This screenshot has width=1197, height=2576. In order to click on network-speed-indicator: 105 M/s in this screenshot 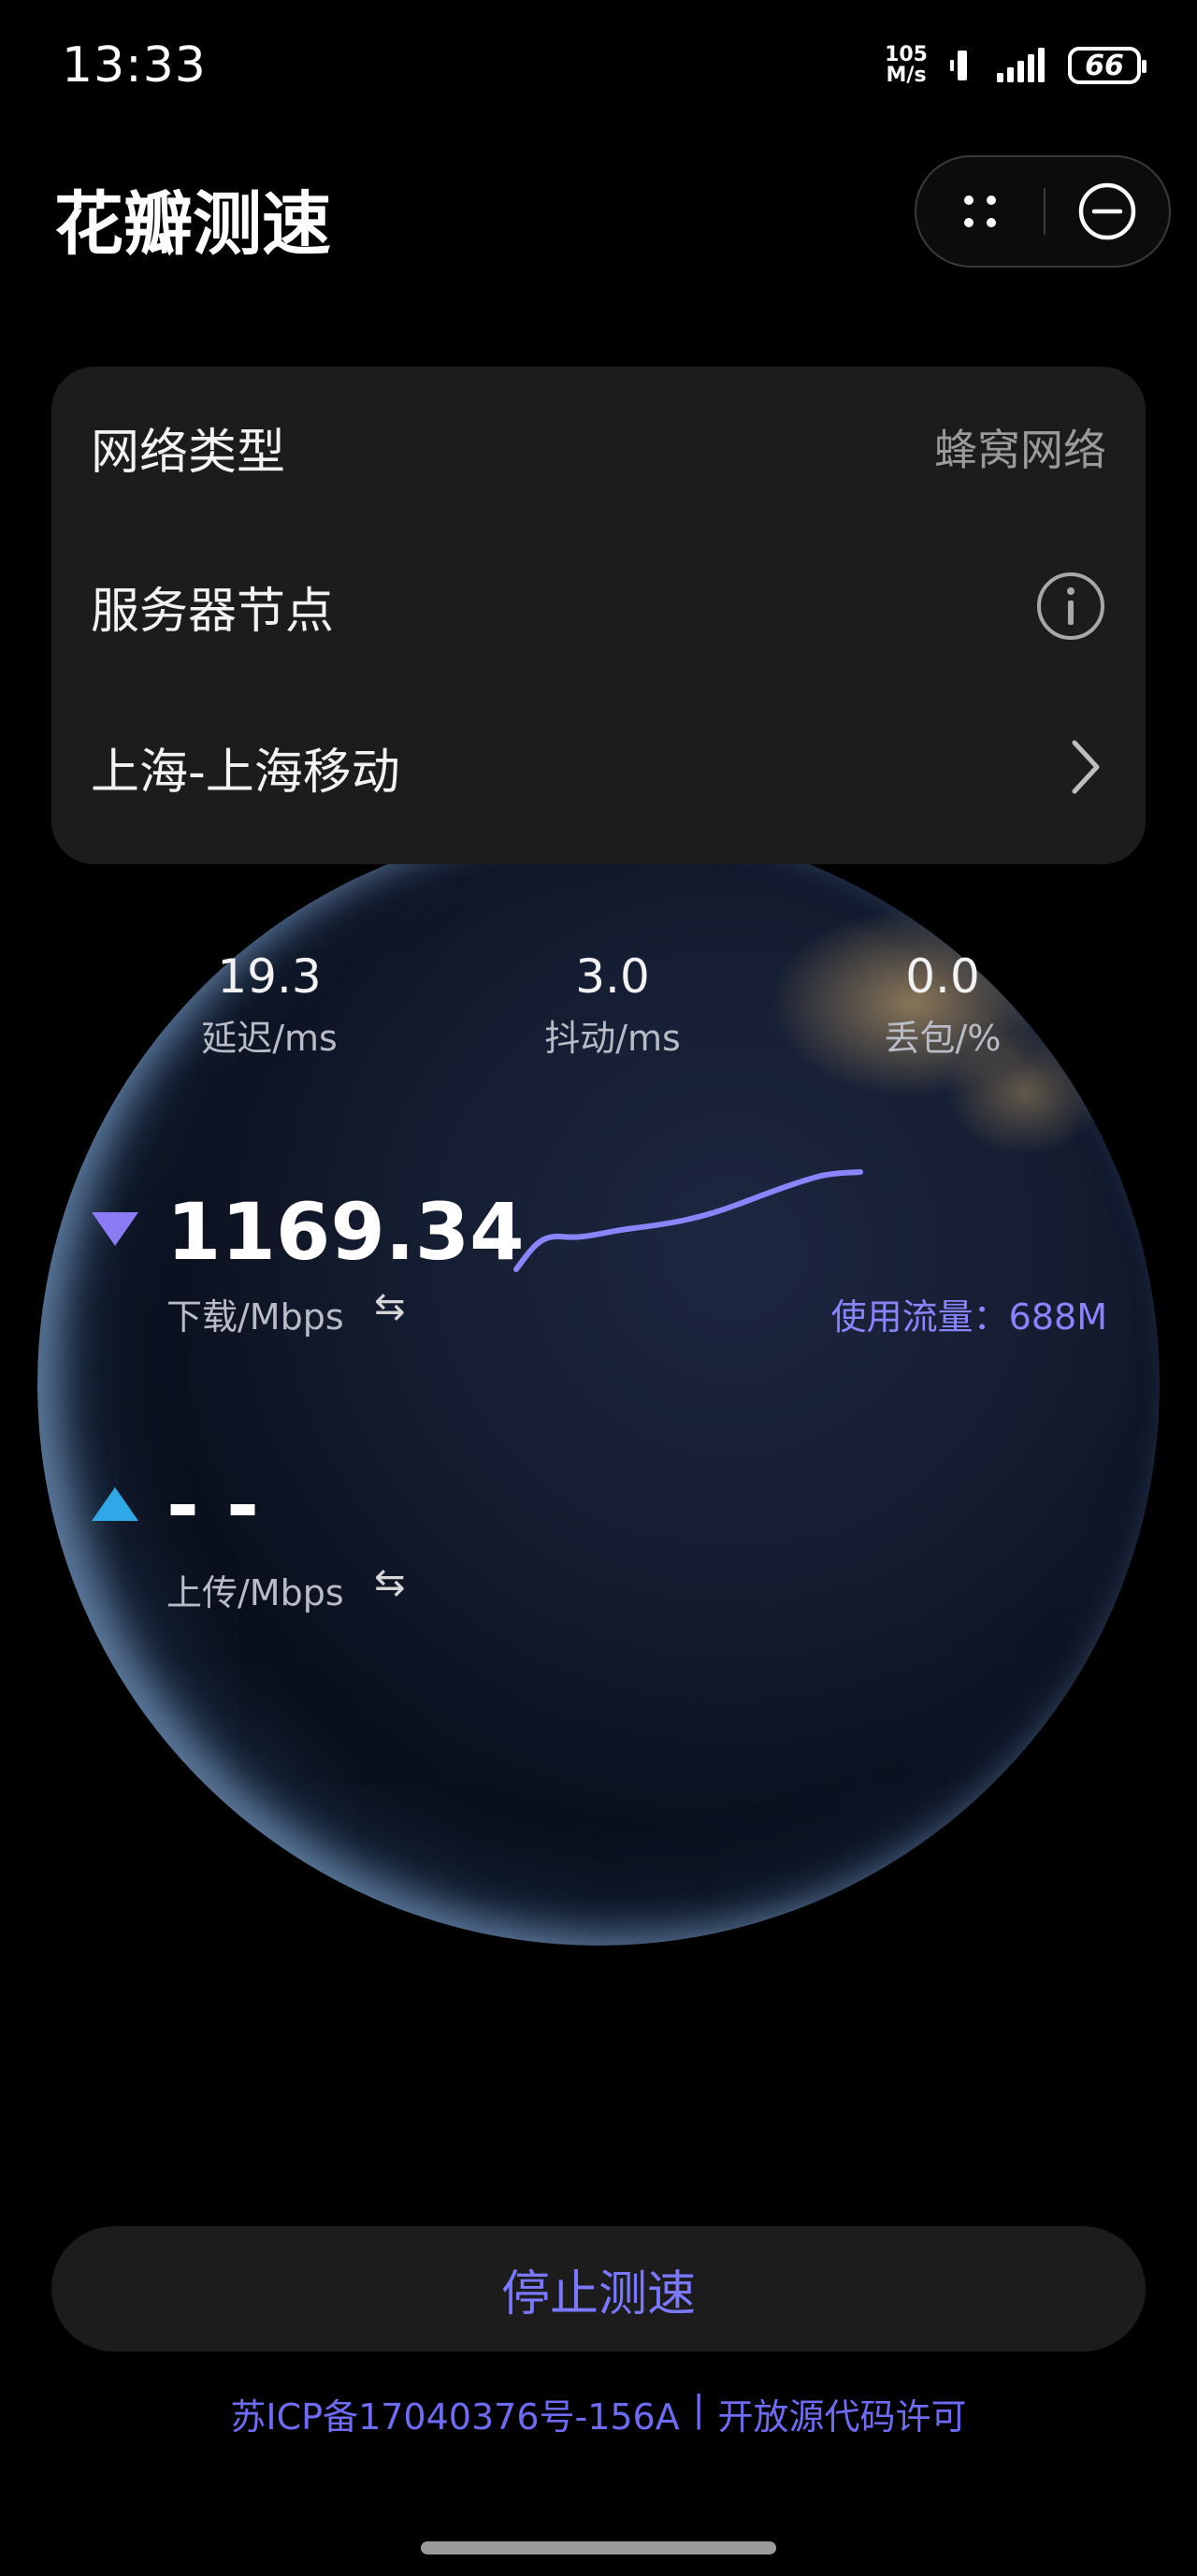, I will do `click(906, 65)`.